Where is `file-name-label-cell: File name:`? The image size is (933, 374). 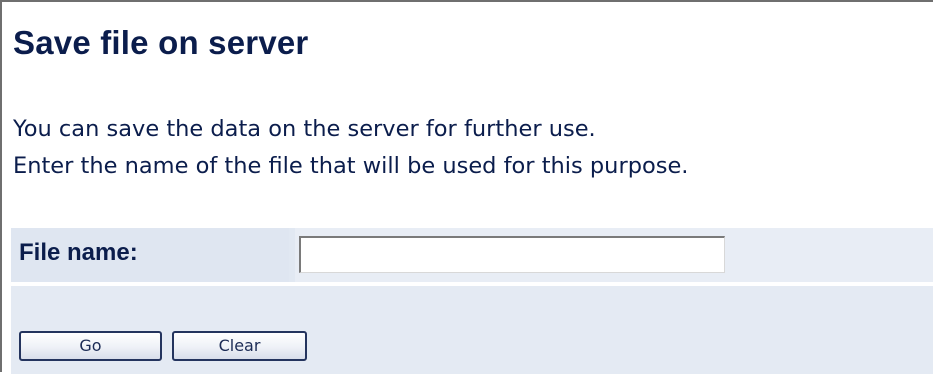 file-name-label-cell: File name: is located at coordinates (150, 255).